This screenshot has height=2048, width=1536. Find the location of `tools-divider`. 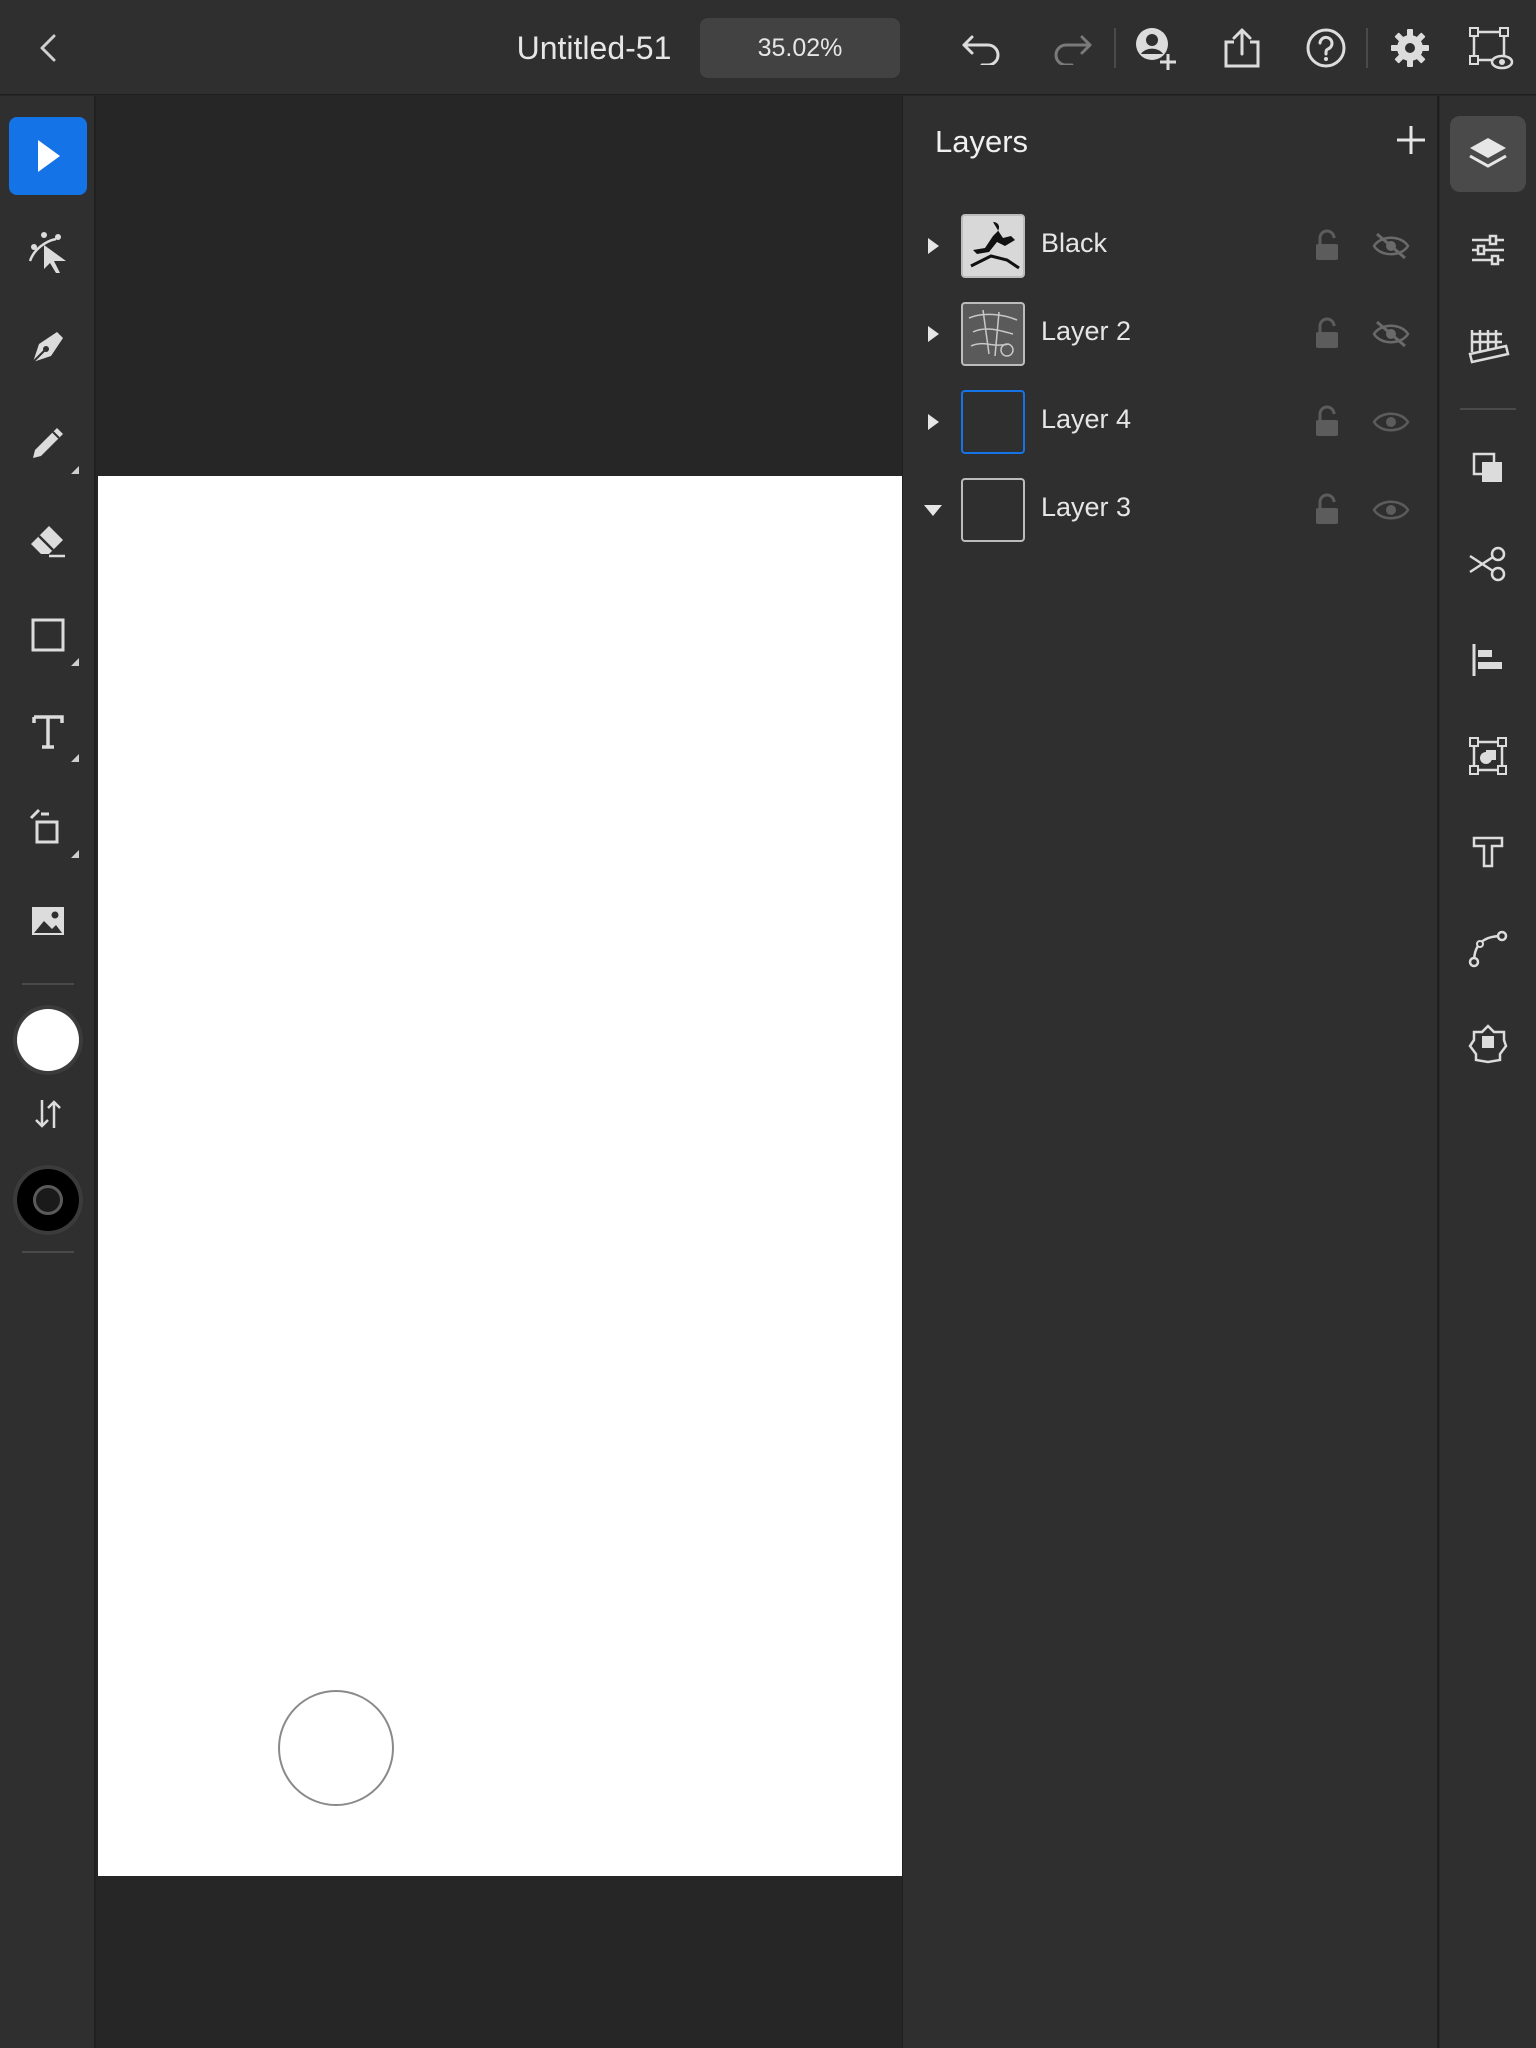

tools-divider is located at coordinates (48, 984).